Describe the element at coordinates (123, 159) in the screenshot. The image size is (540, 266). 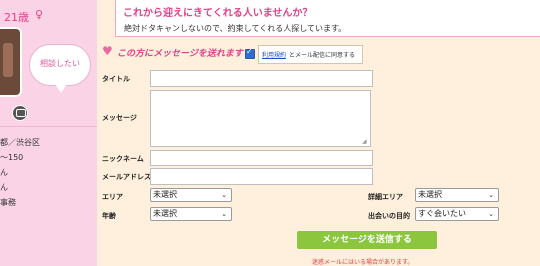
I see `nickname-label: ニックネーム` at that location.